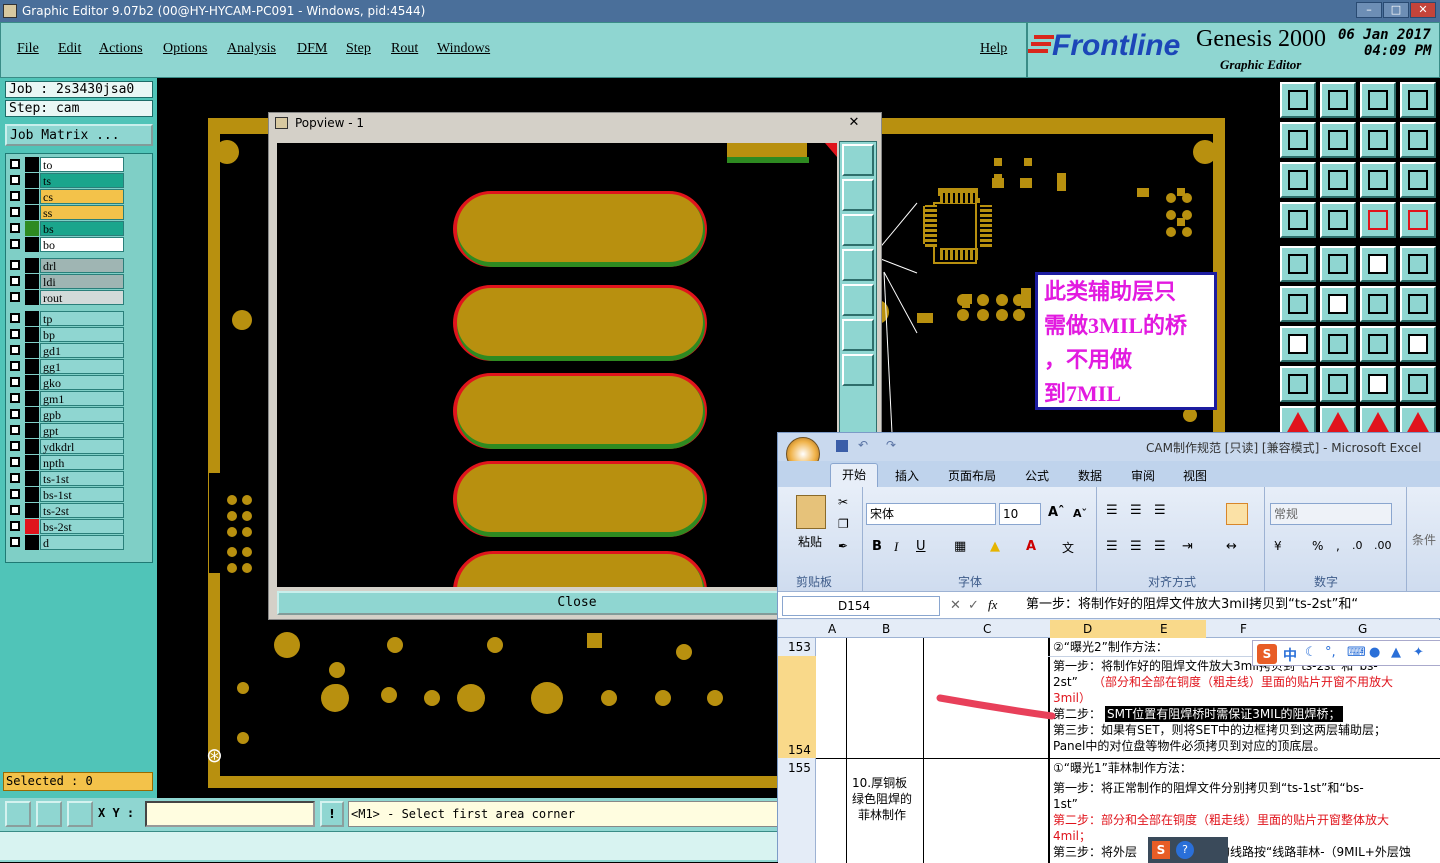 This screenshot has width=1440, height=863. Describe the element at coordinates (1331, 514) in the screenshot. I see `number-format-box: 常规` at that location.